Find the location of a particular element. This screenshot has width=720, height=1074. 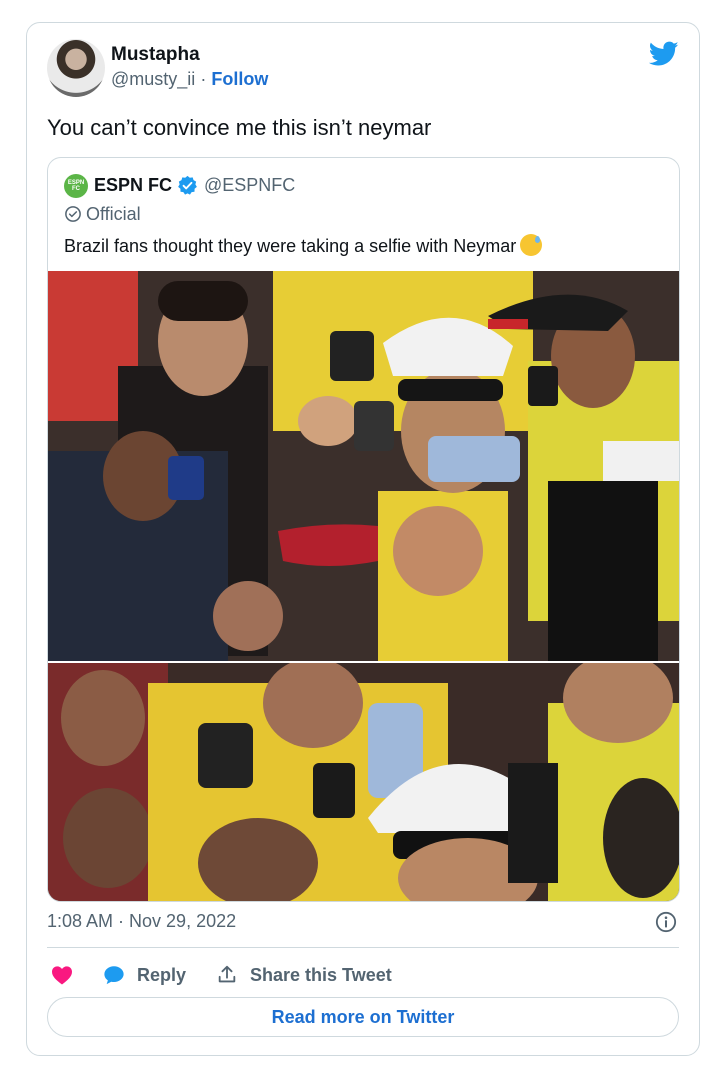

reply-button: Reply is located at coordinates (161, 975).